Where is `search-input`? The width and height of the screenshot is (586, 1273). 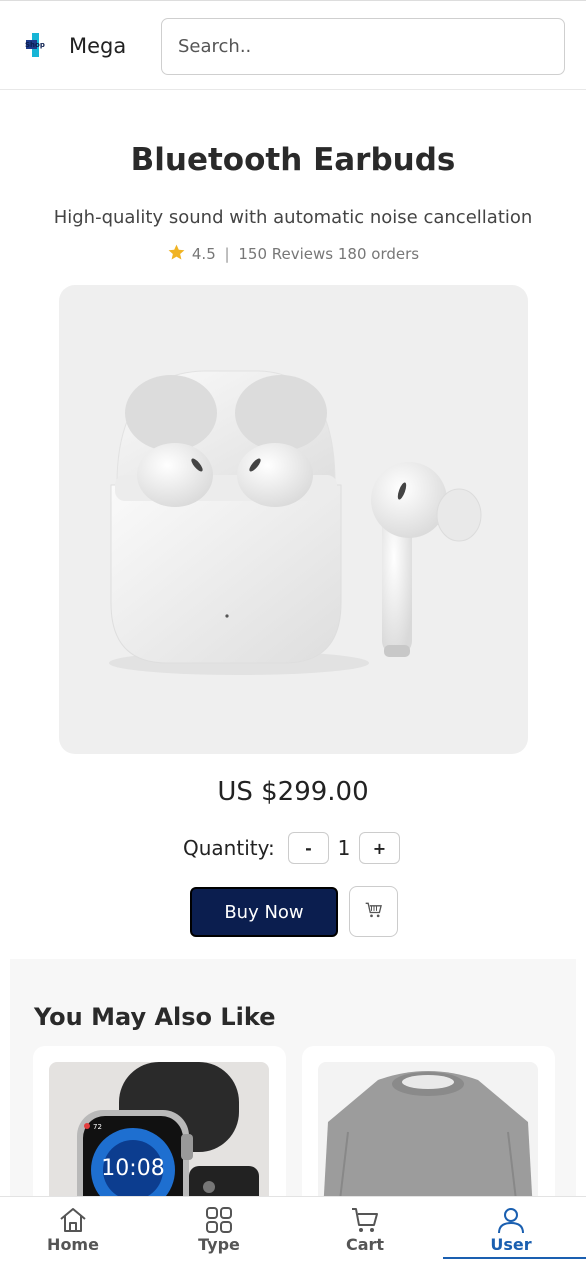
search-input is located at coordinates (363, 46).